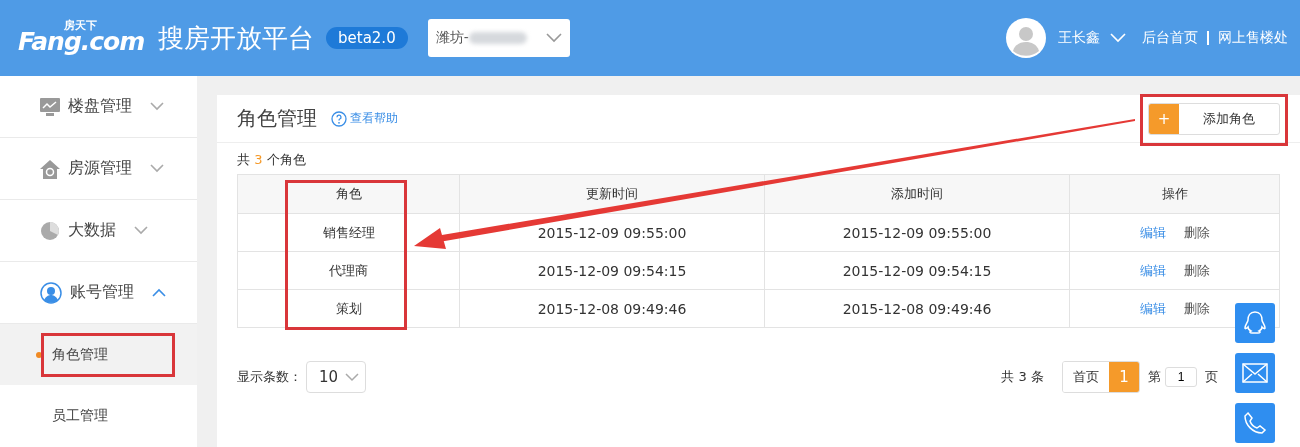 Image resolution: width=1300 pixels, height=447 pixels. Describe the element at coordinates (98, 169) in the screenshot. I see `sidebar-item: 房源管理` at that location.